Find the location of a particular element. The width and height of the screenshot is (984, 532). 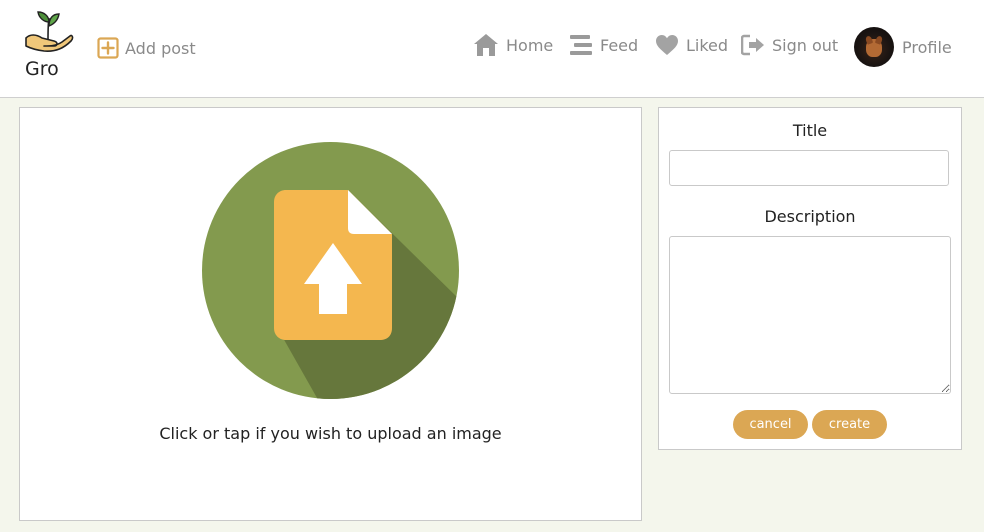

nav-profile-label: Profile is located at coordinates (927, 47).